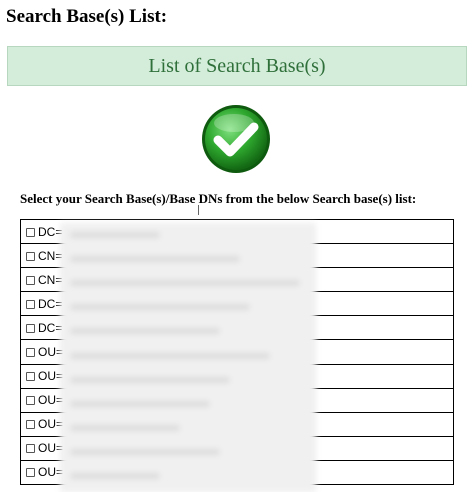 The image size is (474, 492). I want to click on search-base-banner: List of Search Base(s), so click(237, 66).